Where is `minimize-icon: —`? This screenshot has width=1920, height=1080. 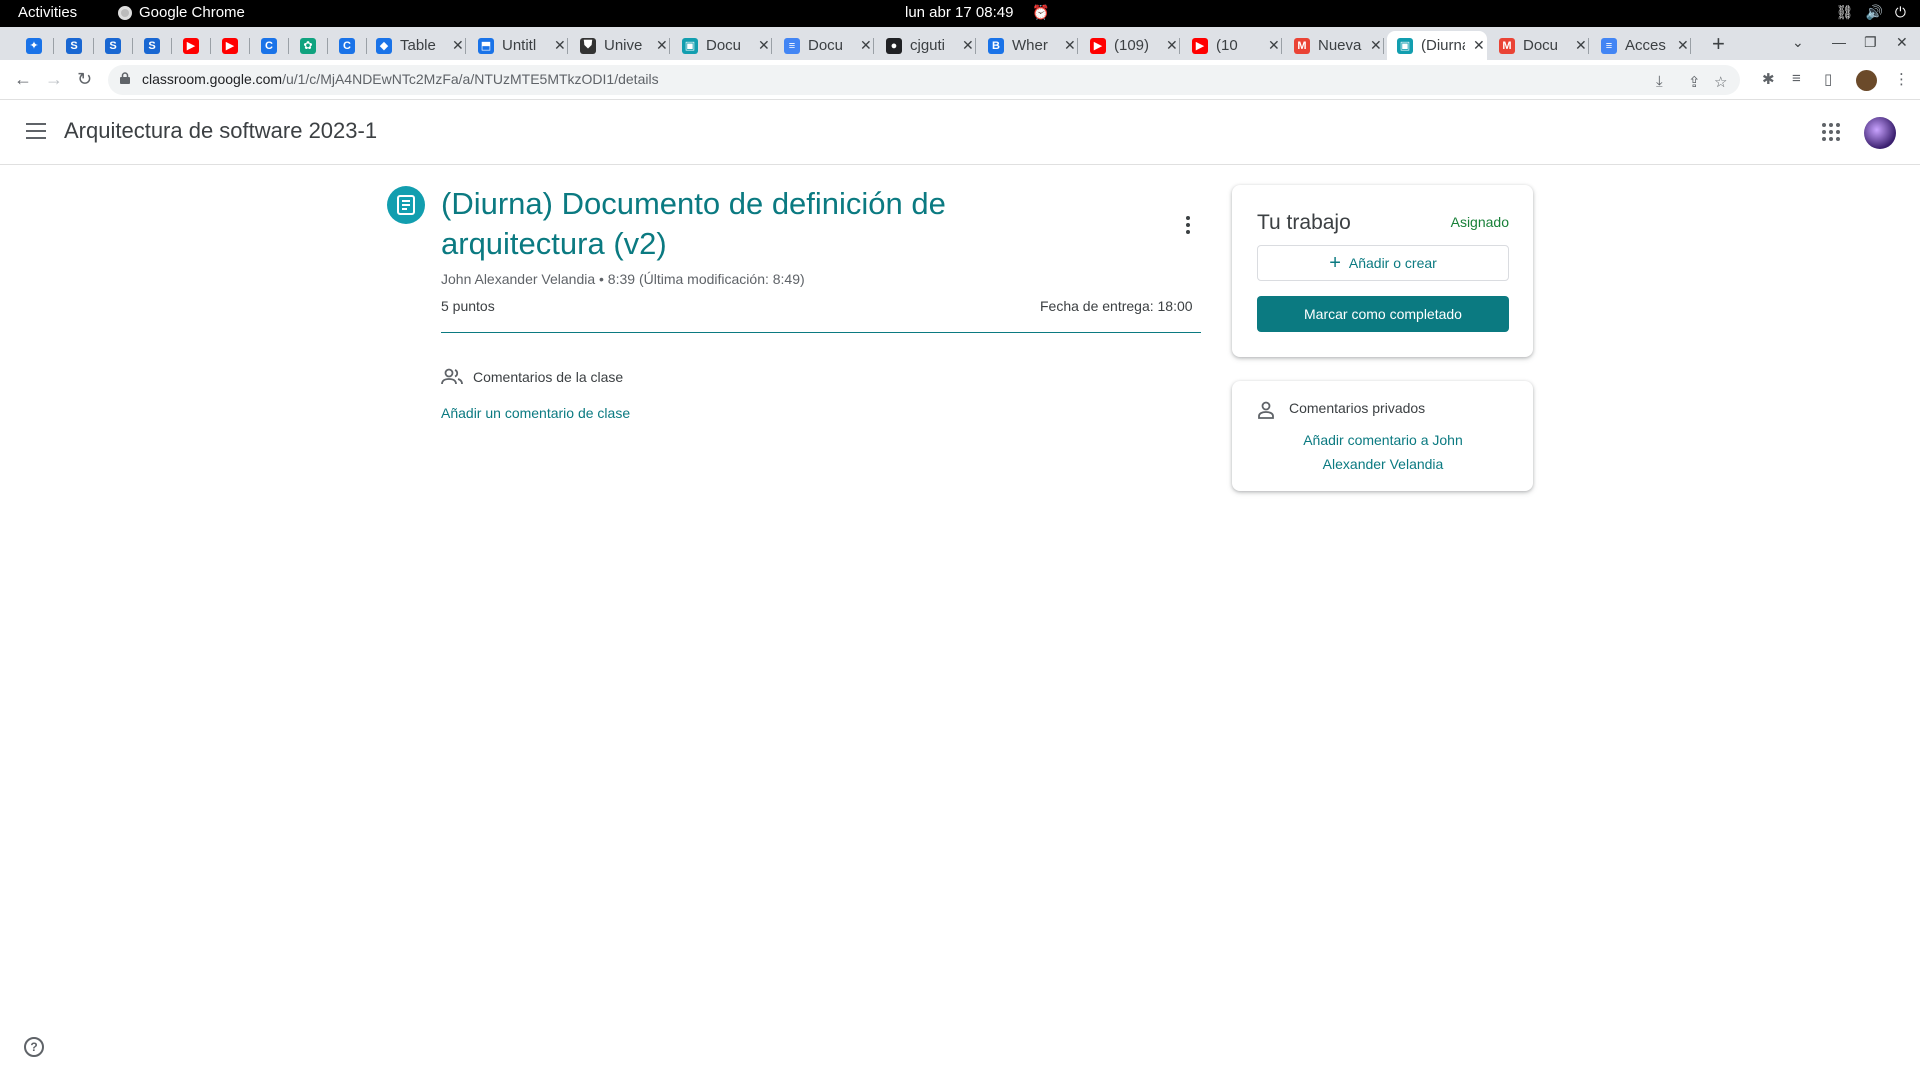 minimize-icon: — is located at coordinates (1839, 42).